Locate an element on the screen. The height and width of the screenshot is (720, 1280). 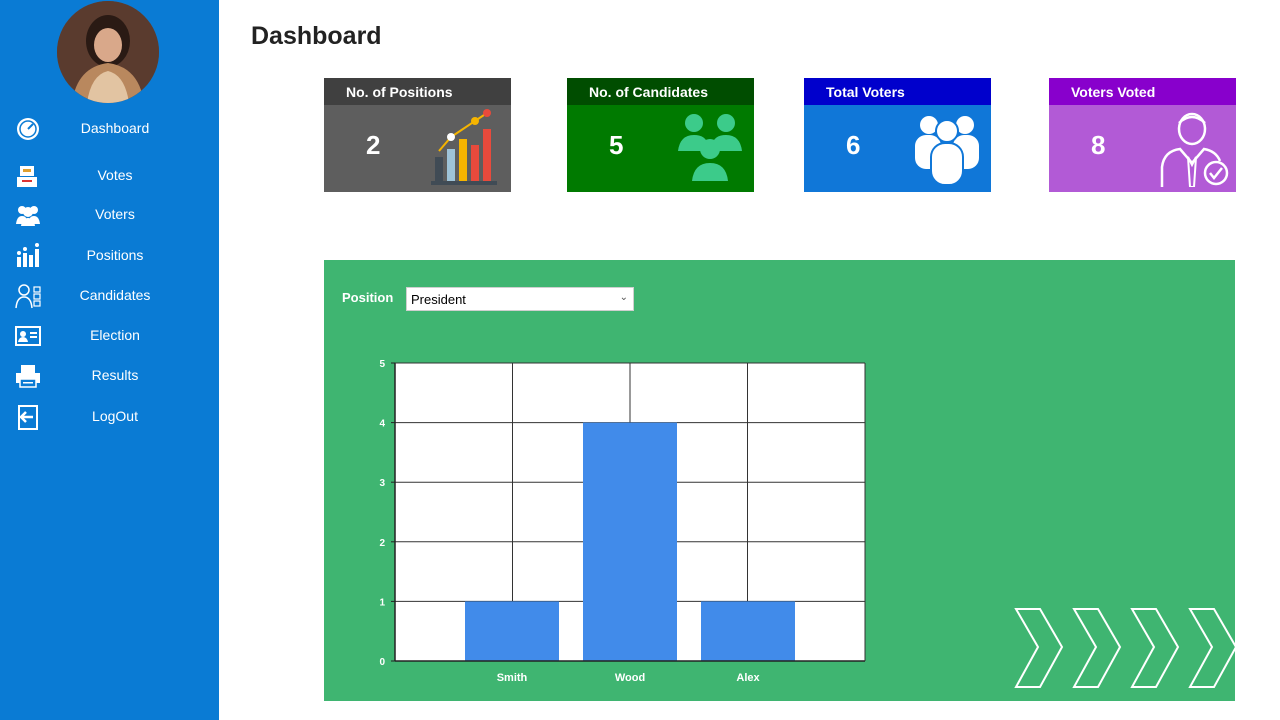
card-body: 8 is located at coordinates (1142, 148).